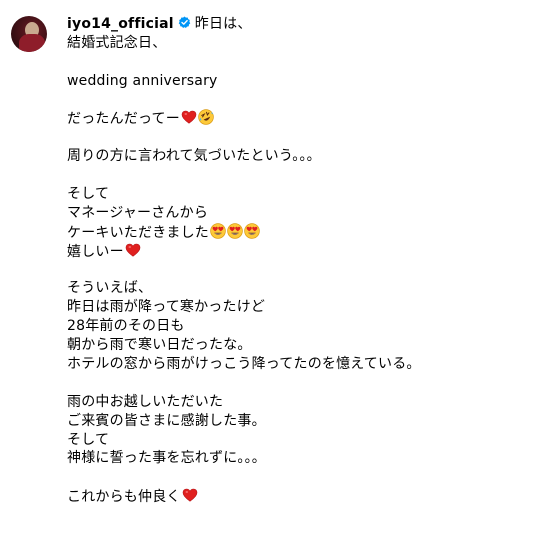  What do you see at coordinates (123, 119) in the screenshot?
I see `caption-line-text: だったんだってー` at bounding box center [123, 119].